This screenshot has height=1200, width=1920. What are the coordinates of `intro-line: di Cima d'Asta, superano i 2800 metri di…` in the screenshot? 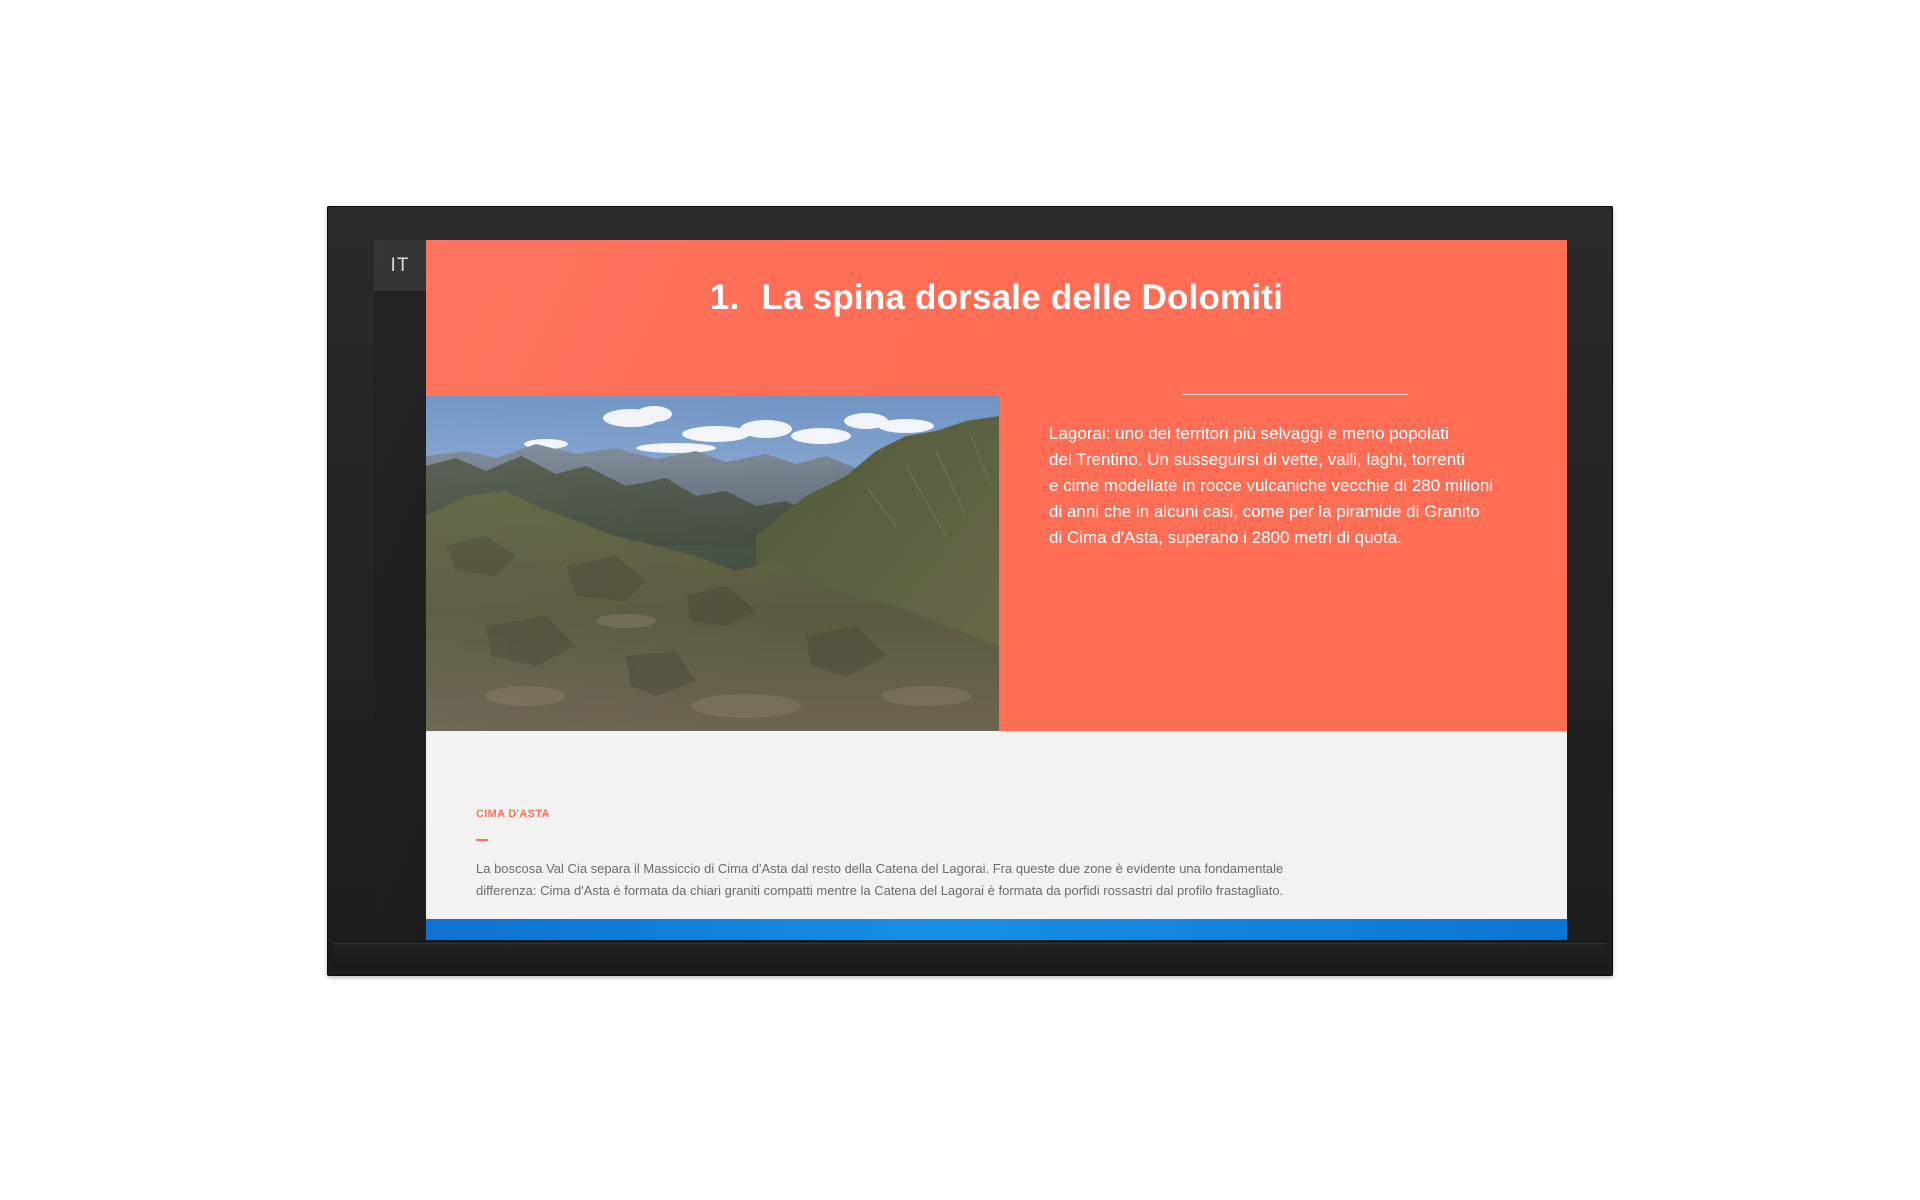 It's located at (1225, 537).